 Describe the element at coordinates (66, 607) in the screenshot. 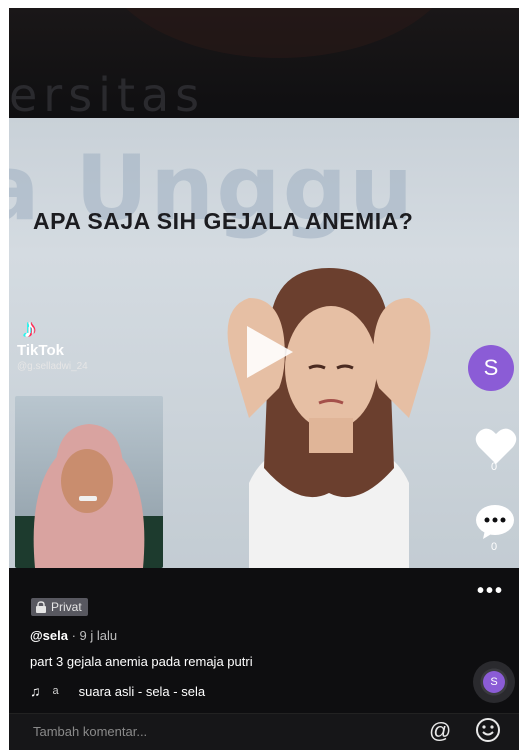

I see `privacy-label: Privat` at that location.